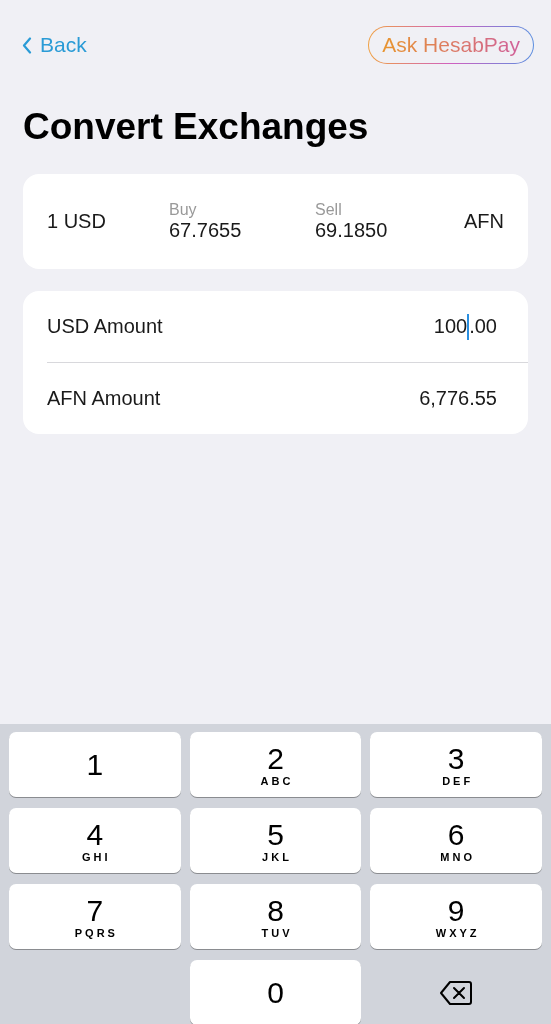 Image resolution: width=551 pixels, height=1024 pixels. What do you see at coordinates (95, 916) in the screenshot?
I see `keypad-key: 7 PQRS` at bounding box center [95, 916].